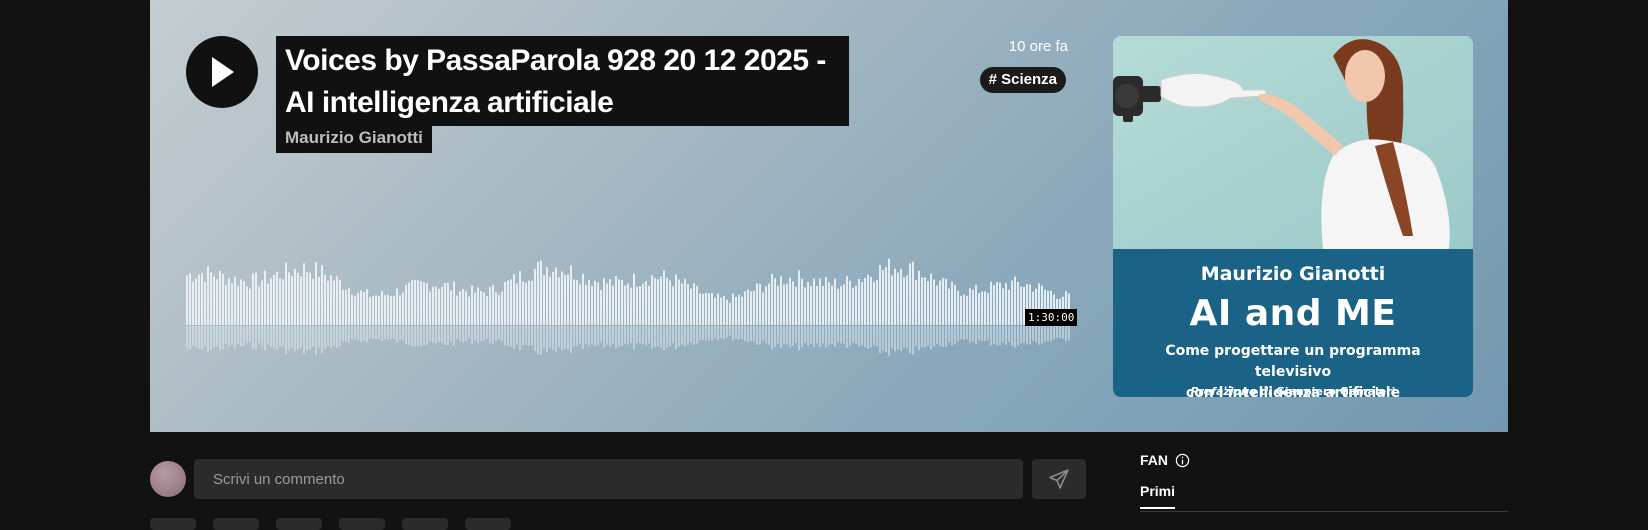 The height and width of the screenshot is (530, 1648). What do you see at coordinates (1158, 496) in the screenshot?
I see `tab-primi: Primi` at bounding box center [1158, 496].